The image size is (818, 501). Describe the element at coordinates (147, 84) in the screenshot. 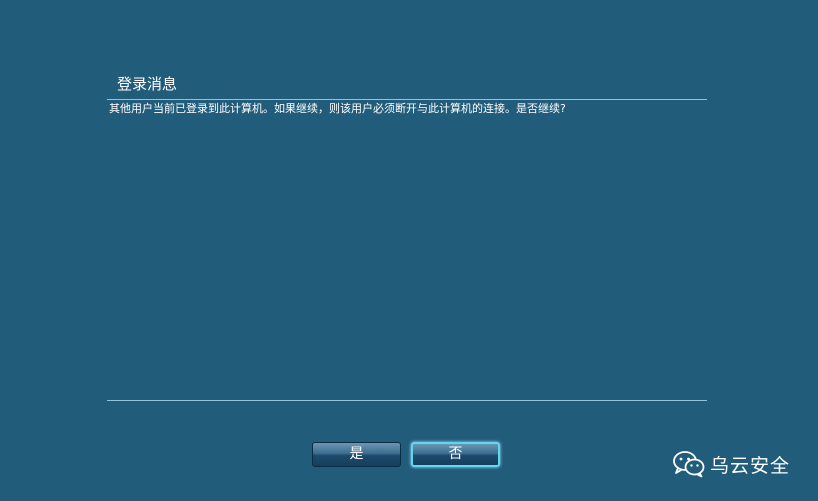

I see `dialog-title: 登录消息` at that location.